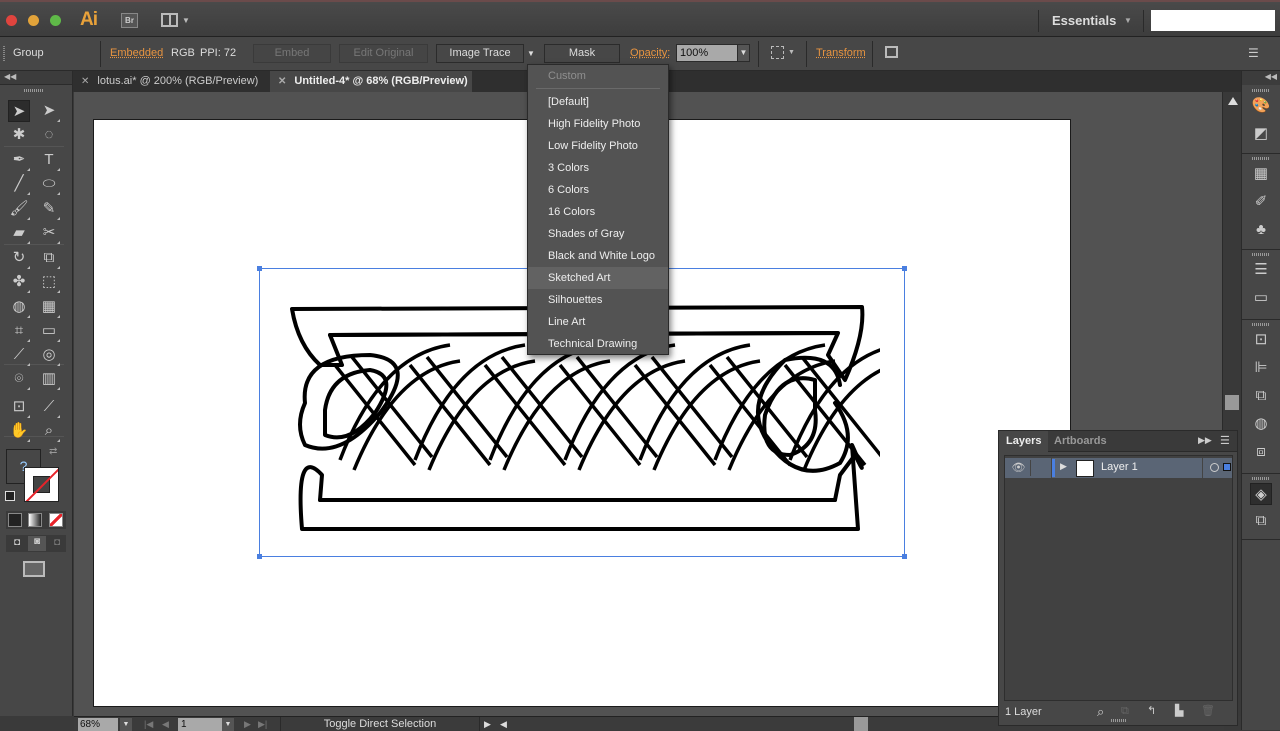  I want to click on line-segment-tool: ╱, so click(19, 184).